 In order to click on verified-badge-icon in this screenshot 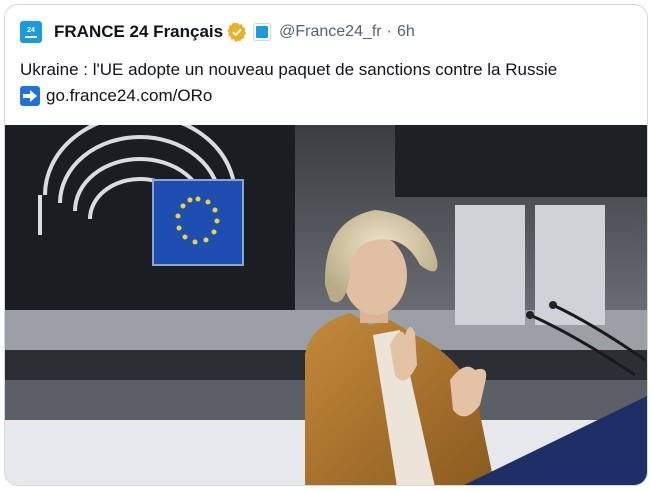, I will do `click(237, 32)`.